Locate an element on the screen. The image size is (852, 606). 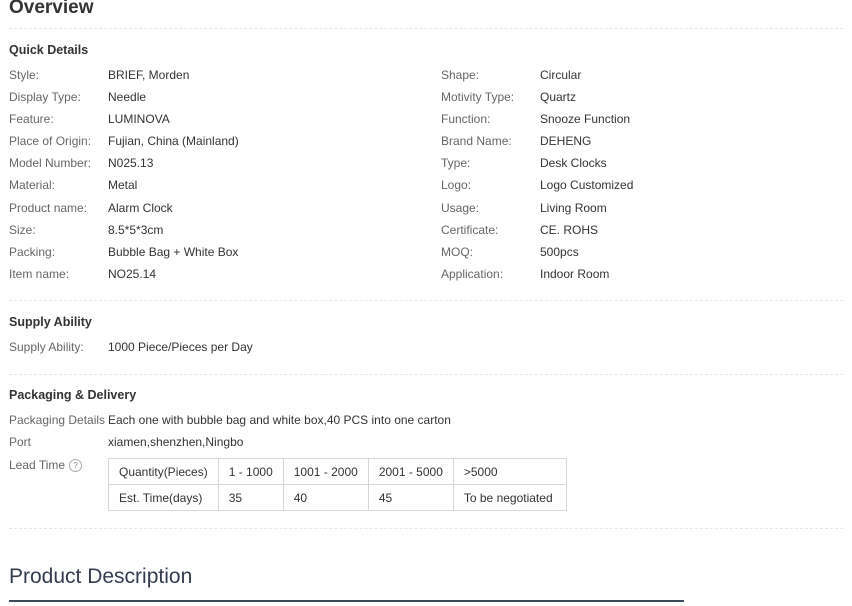
detail-label: Material: is located at coordinates (32, 185).